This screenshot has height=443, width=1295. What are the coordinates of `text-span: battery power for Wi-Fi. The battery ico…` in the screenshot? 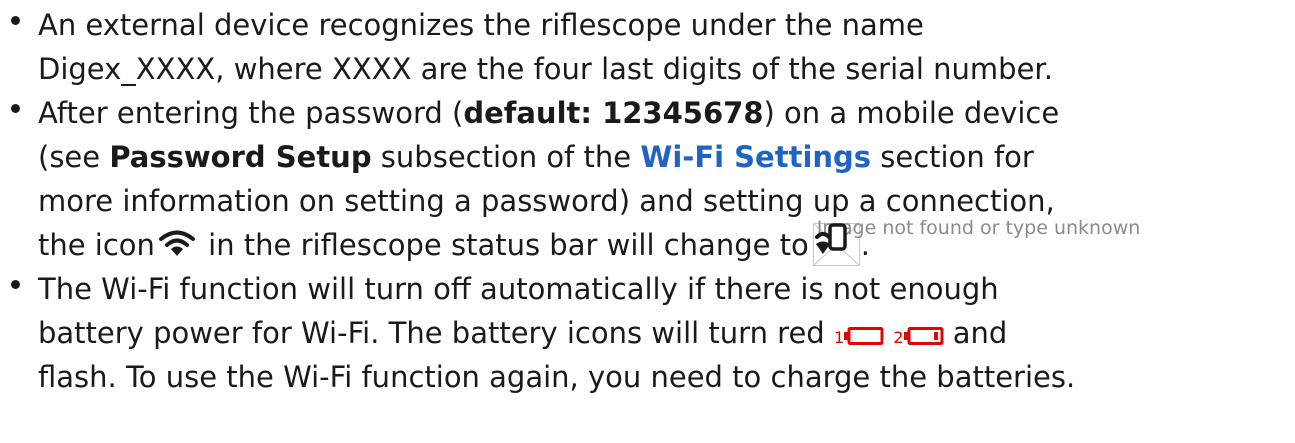 It's located at (431, 333).